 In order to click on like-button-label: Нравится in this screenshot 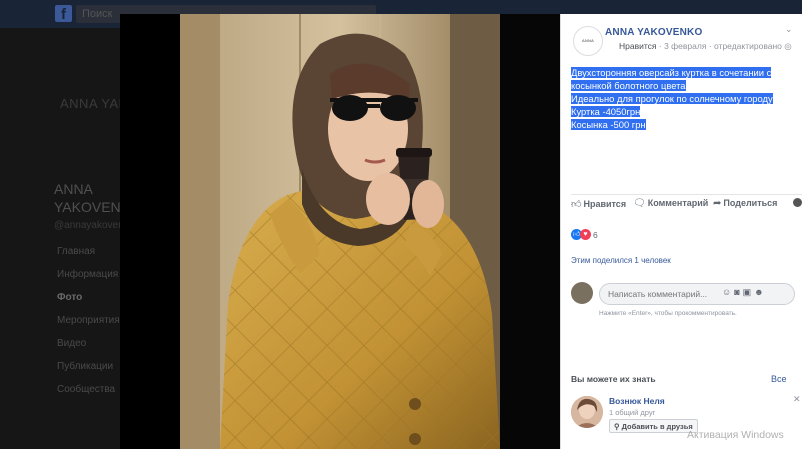, I will do `click(605, 204)`.